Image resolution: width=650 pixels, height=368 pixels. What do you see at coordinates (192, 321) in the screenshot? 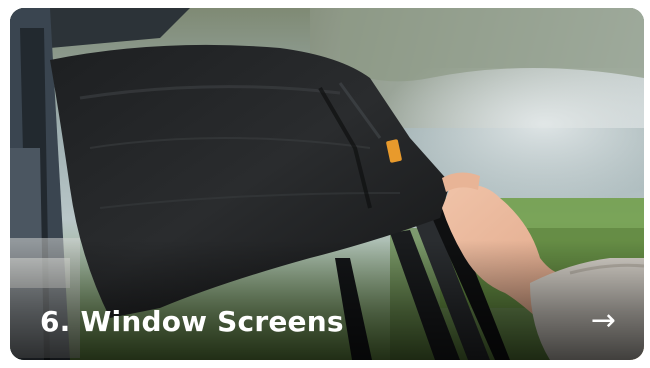
I see `card-title: 6. Window Screens` at bounding box center [192, 321].